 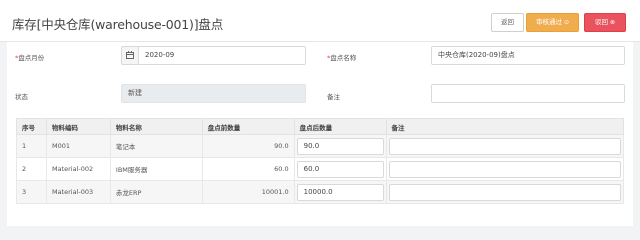 I want to click on cell-name: 笔记本, so click(x=156, y=146).